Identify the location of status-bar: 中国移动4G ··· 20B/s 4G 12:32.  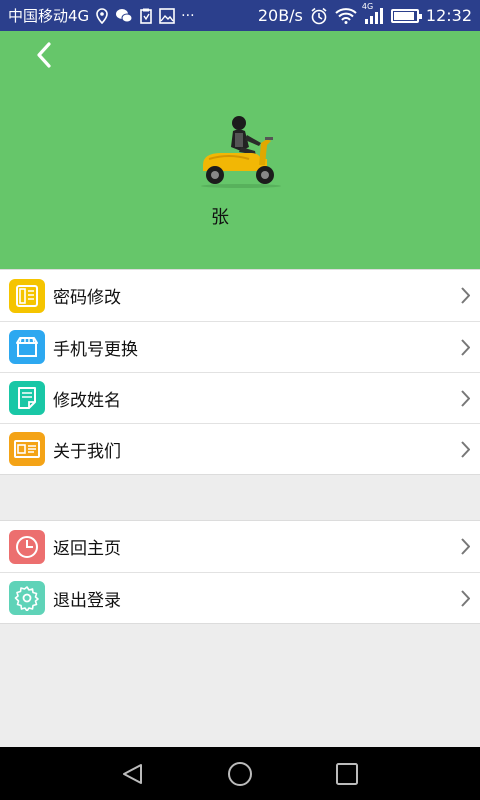
(240, 15).